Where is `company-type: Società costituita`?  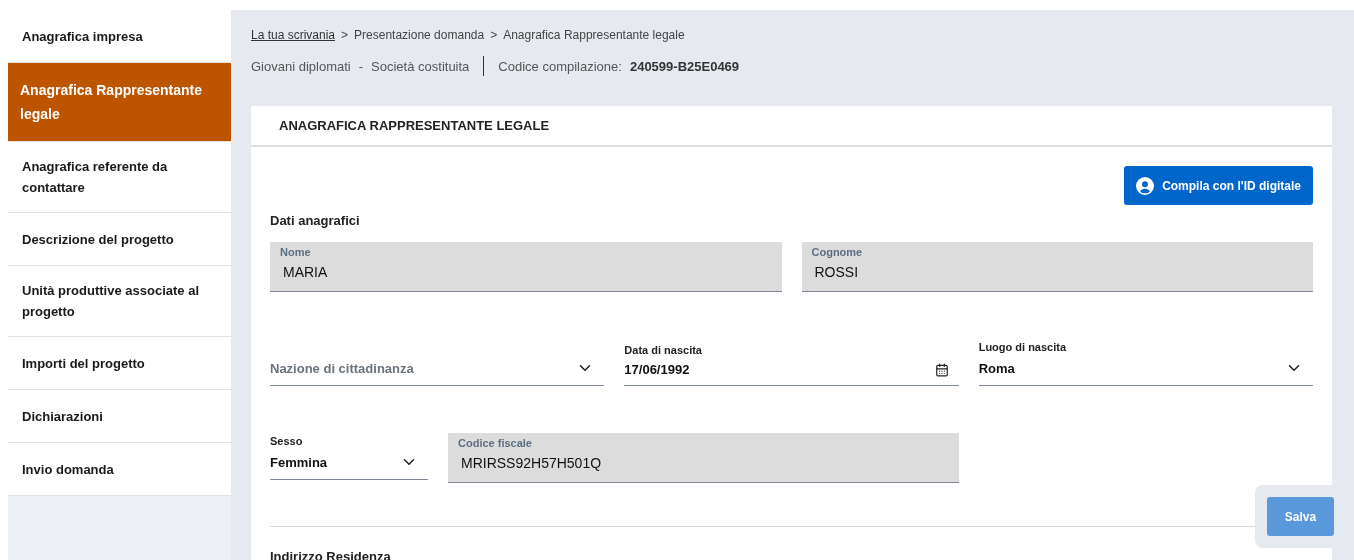
company-type: Società costituita is located at coordinates (420, 66).